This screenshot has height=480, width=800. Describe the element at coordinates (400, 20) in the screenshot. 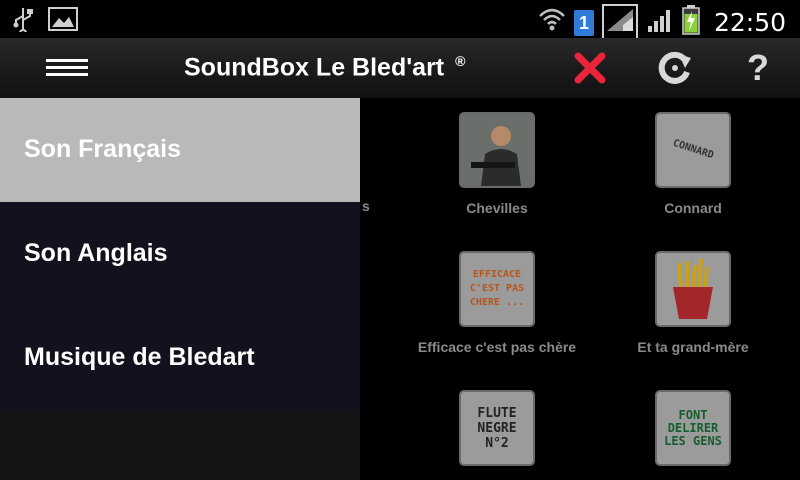

I see `status-bar: 1 22:50` at that location.